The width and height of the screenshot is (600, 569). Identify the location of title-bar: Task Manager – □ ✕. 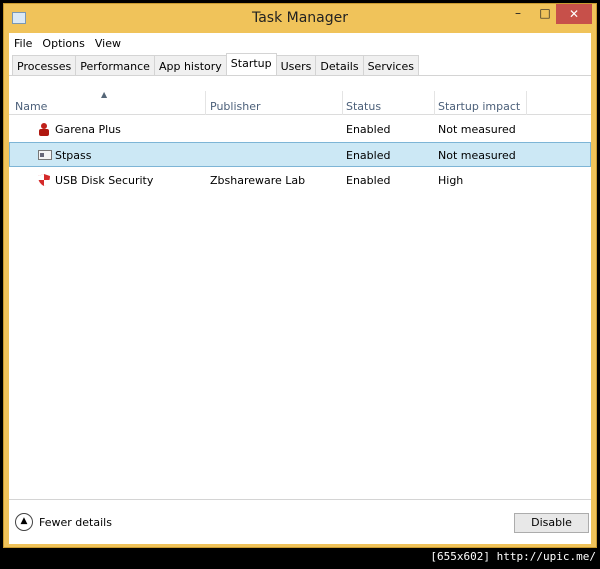
(300, 19).